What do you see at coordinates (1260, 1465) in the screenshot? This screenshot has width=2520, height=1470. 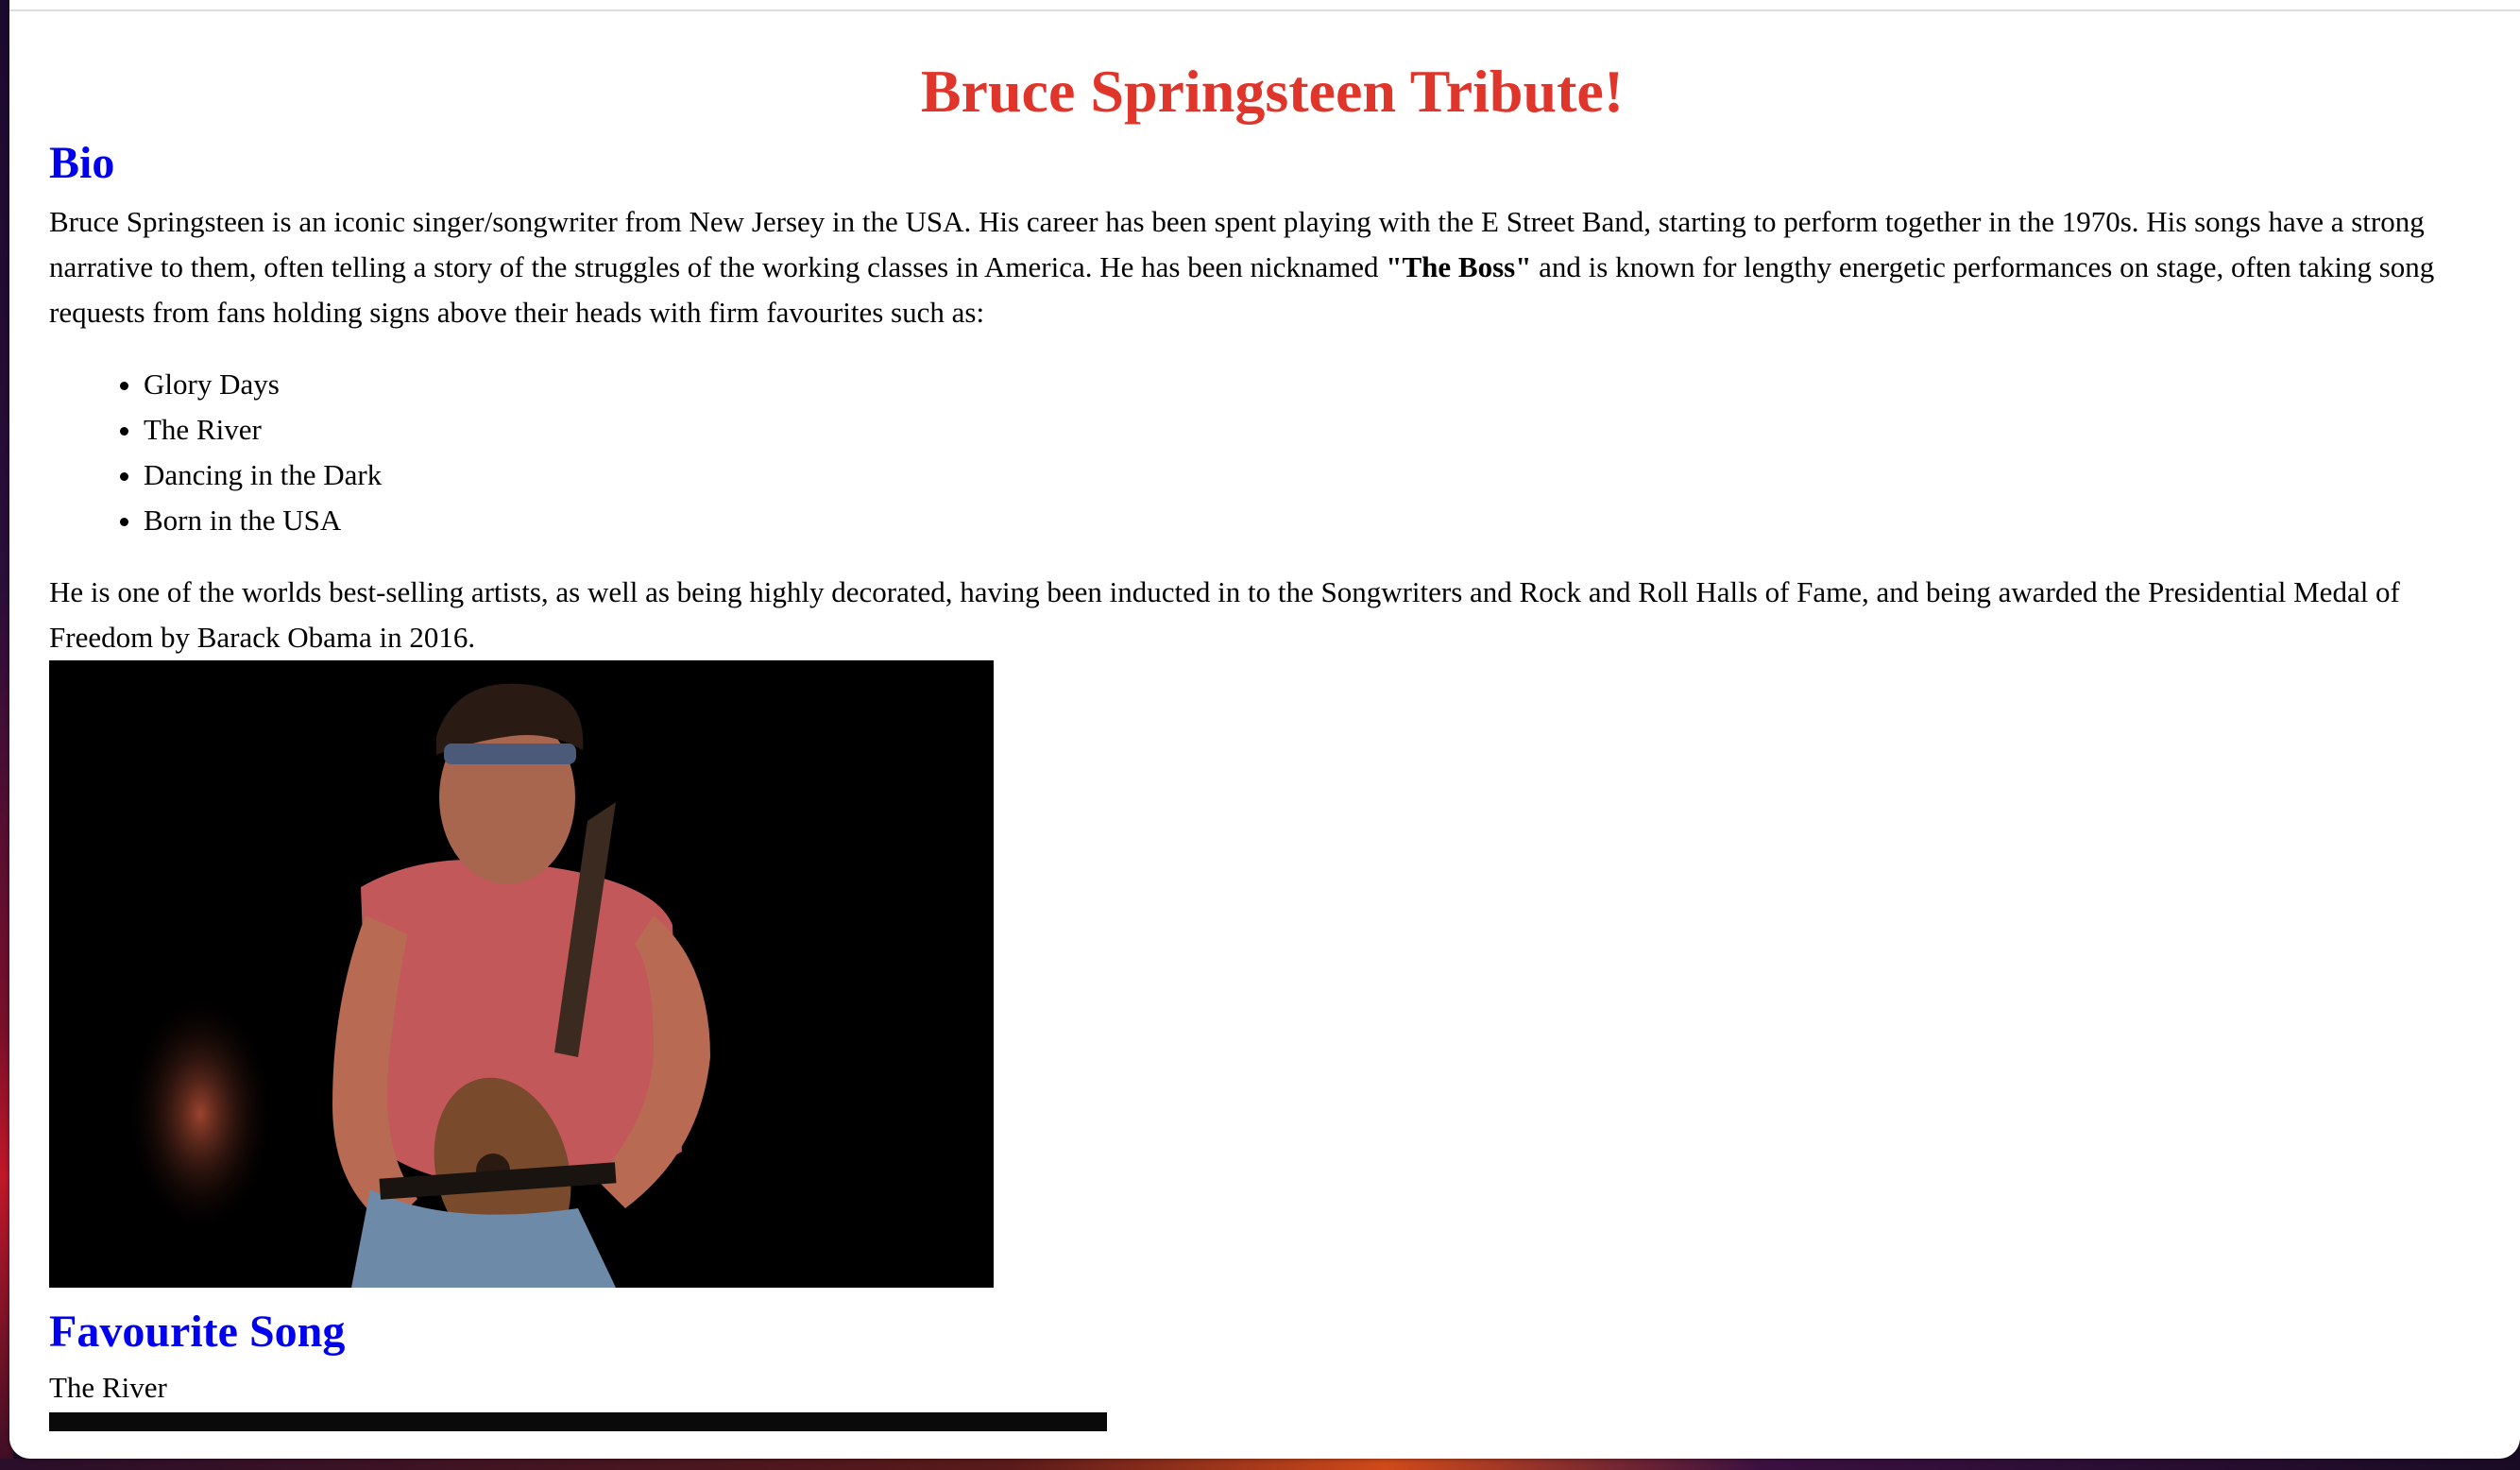 I see `desktop-wallpaper-bottom` at bounding box center [1260, 1465].